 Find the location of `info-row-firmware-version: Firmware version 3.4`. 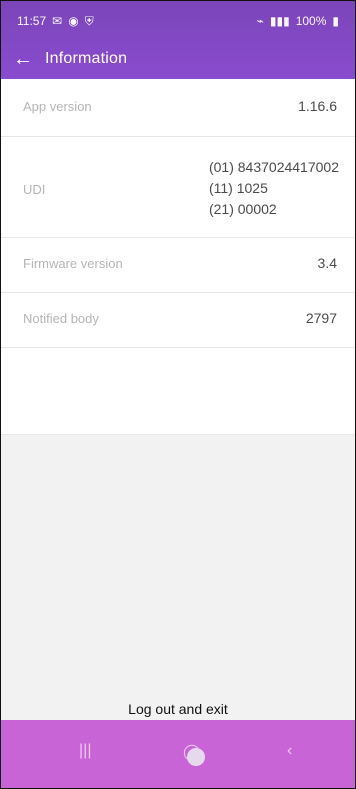

info-row-firmware-version: Firmware version 3.4 is located at coordinates (178, 265).